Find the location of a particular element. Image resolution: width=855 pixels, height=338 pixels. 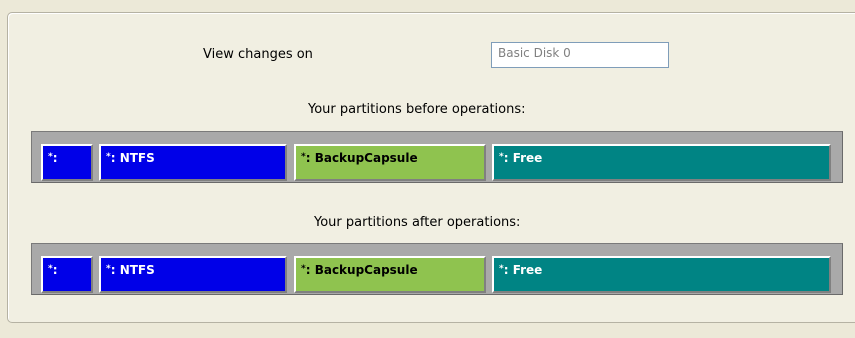

view-changes-label: View changes on is located at coordinates (258, 54).